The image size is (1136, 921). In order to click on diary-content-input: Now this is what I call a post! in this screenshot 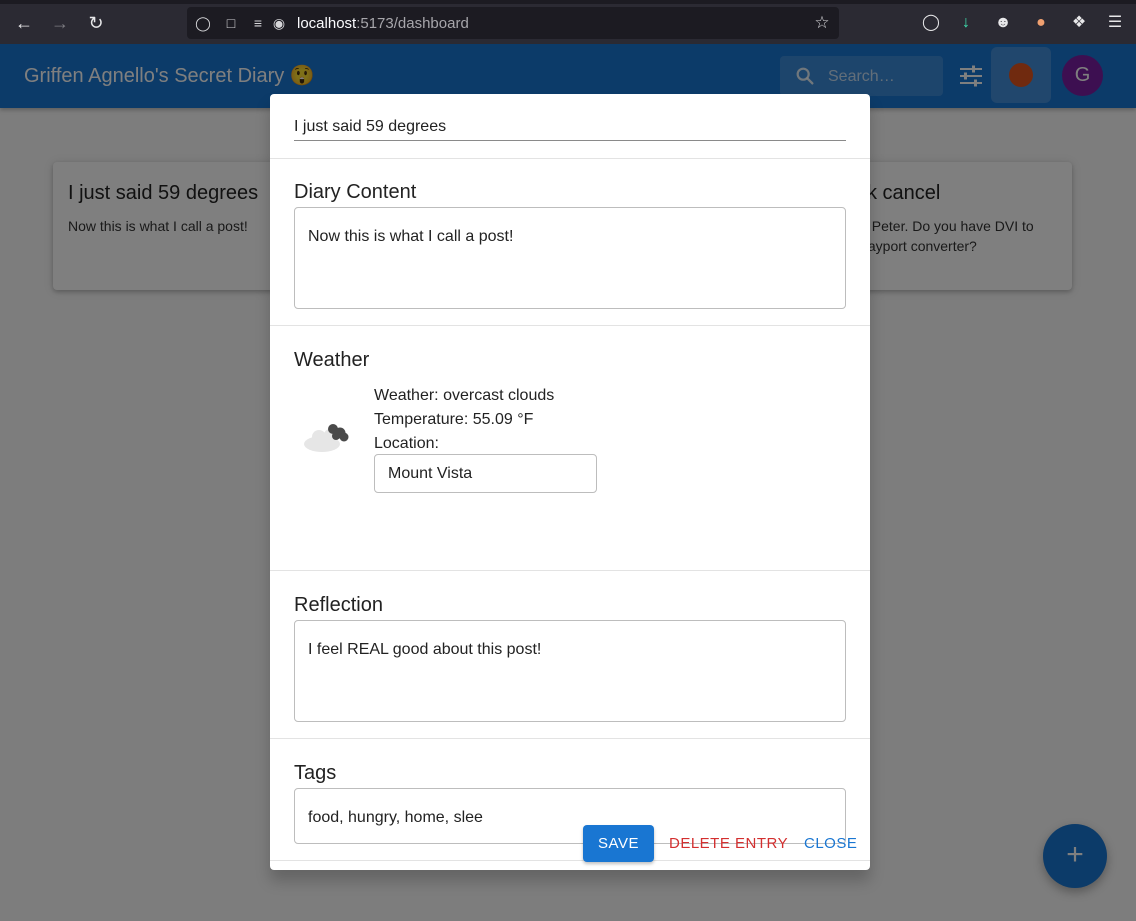, I will do `click(570, 258)`.